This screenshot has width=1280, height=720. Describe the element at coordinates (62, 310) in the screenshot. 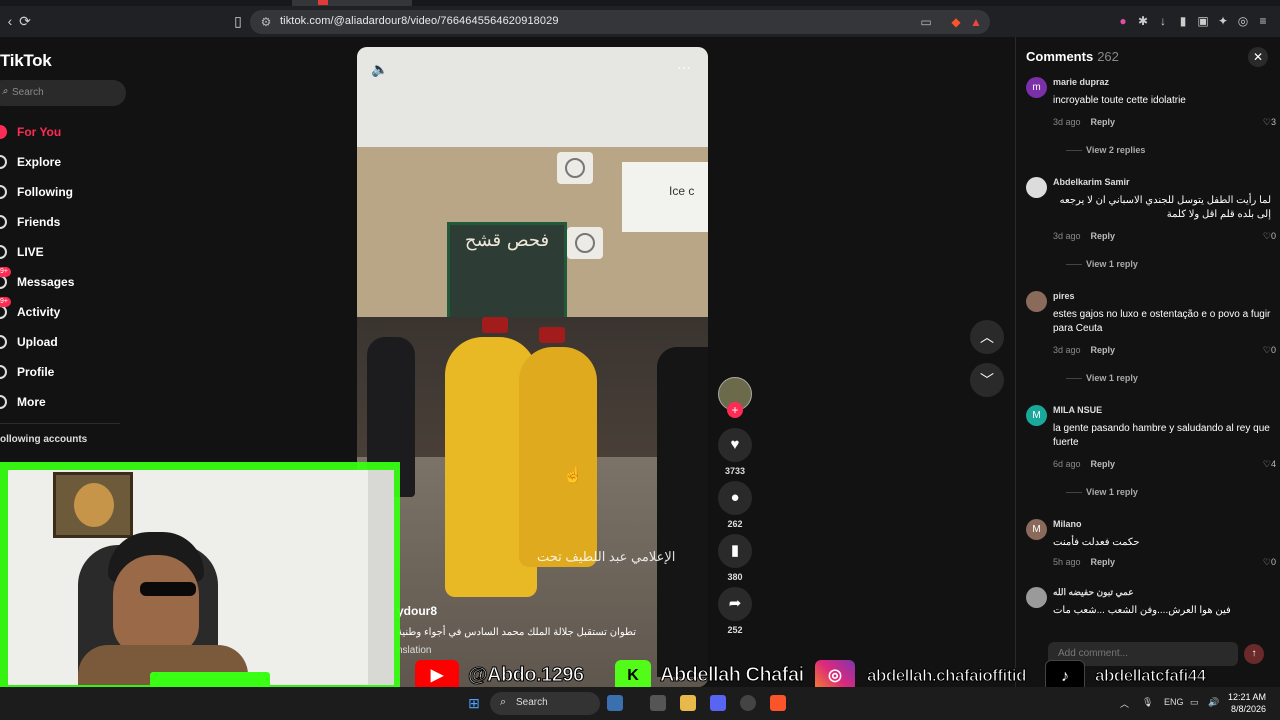

I see `sidebar-item-activity: 9+ Activity` at that location.